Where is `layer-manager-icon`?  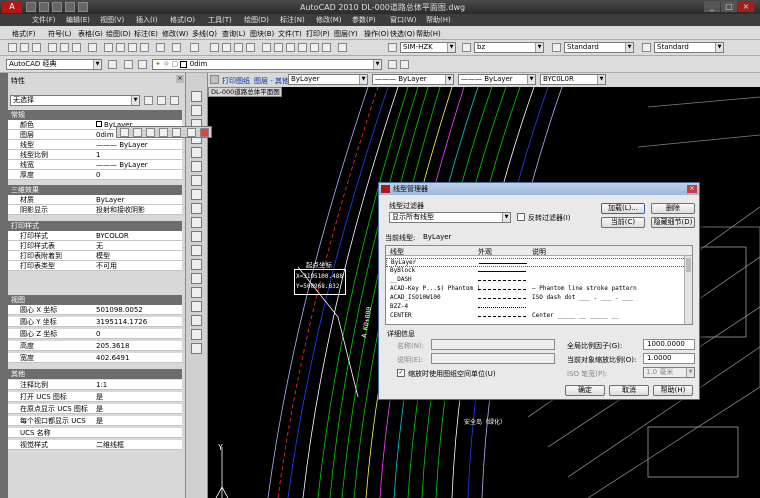 layer-manager-icon is located at coordinates (128, 64).